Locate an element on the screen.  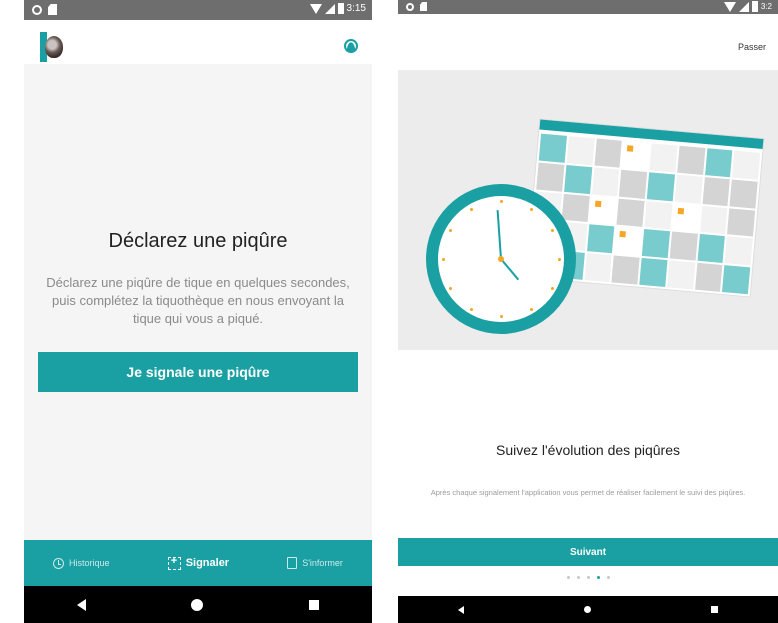
app-logo is located at coordinates (51, 47).